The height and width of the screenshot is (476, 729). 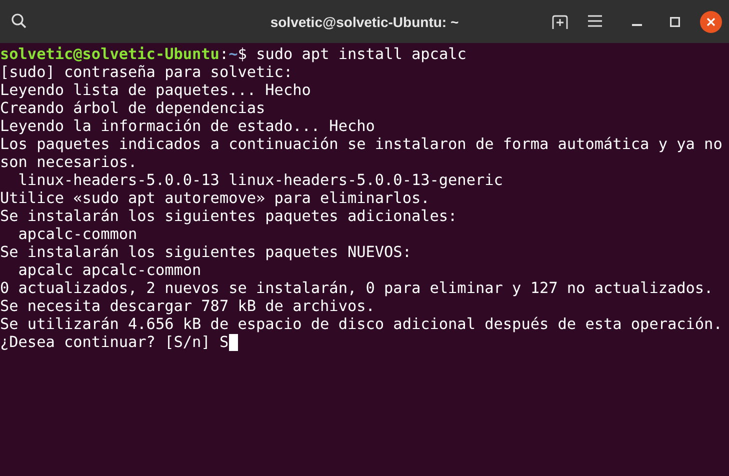 I want to click on search-icon, so click(x=19, y=21).